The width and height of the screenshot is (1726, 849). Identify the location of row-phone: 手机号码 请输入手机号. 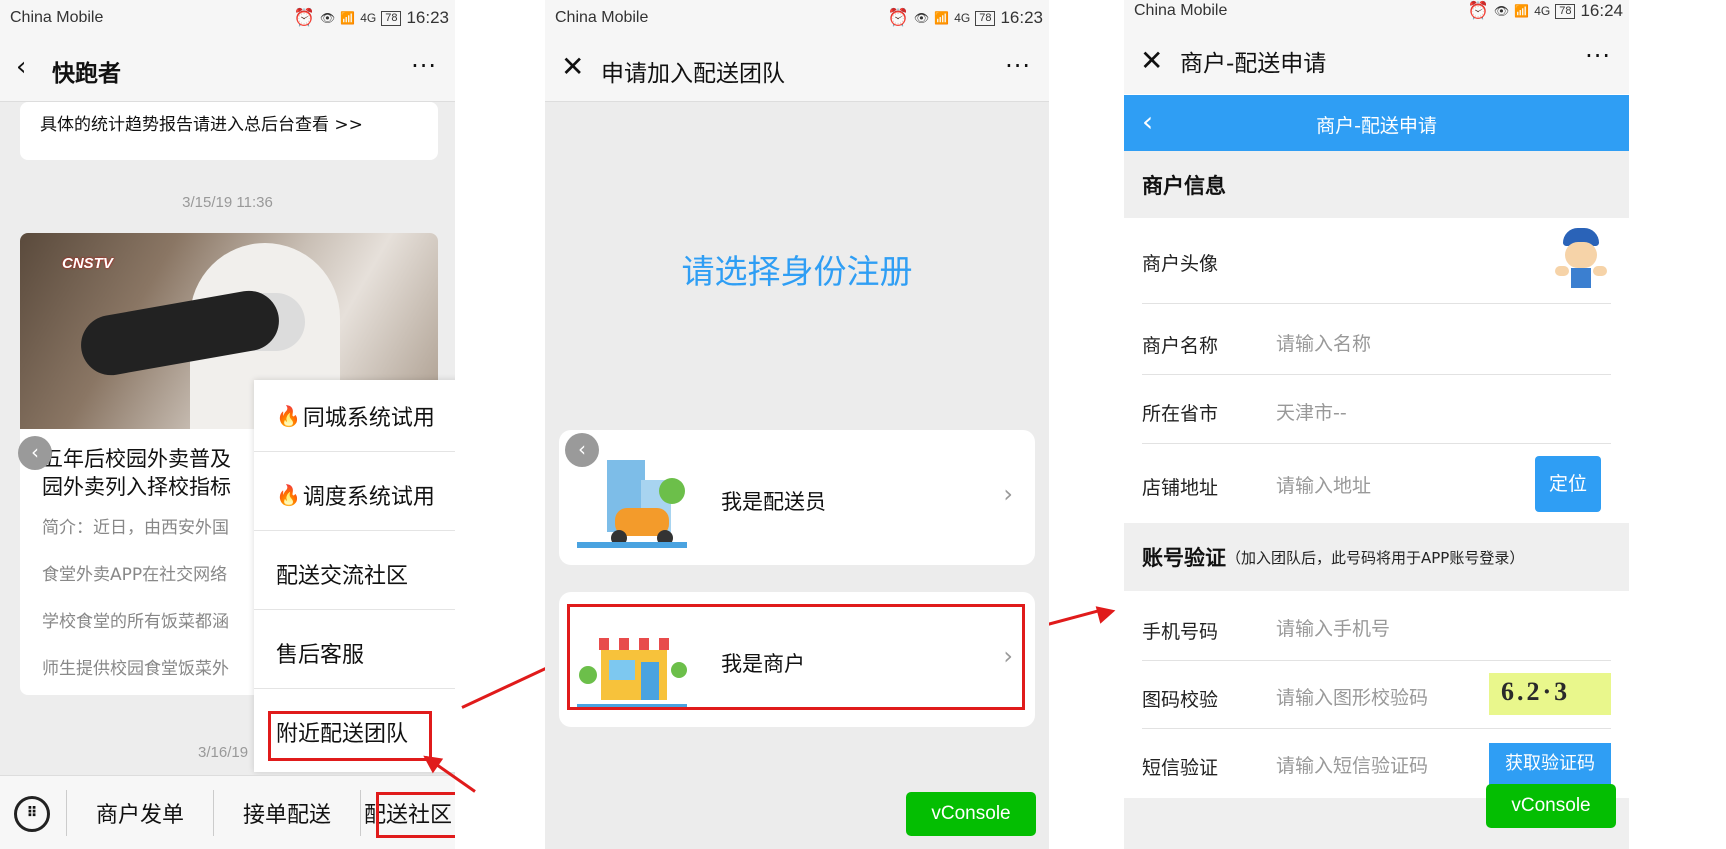
(1376, 626).